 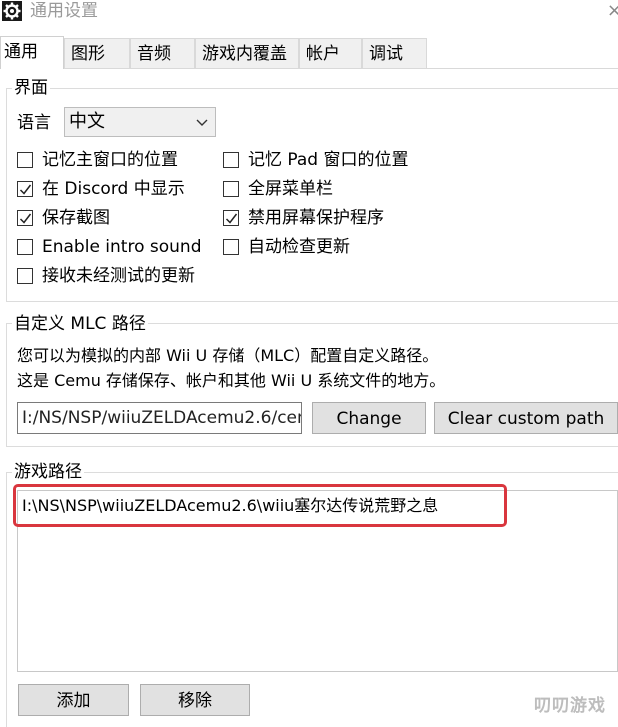 What do you see at coordinates (195, 700) in the screenshot?
I see `remove-button: 移除` at bounding box center [195, 700].